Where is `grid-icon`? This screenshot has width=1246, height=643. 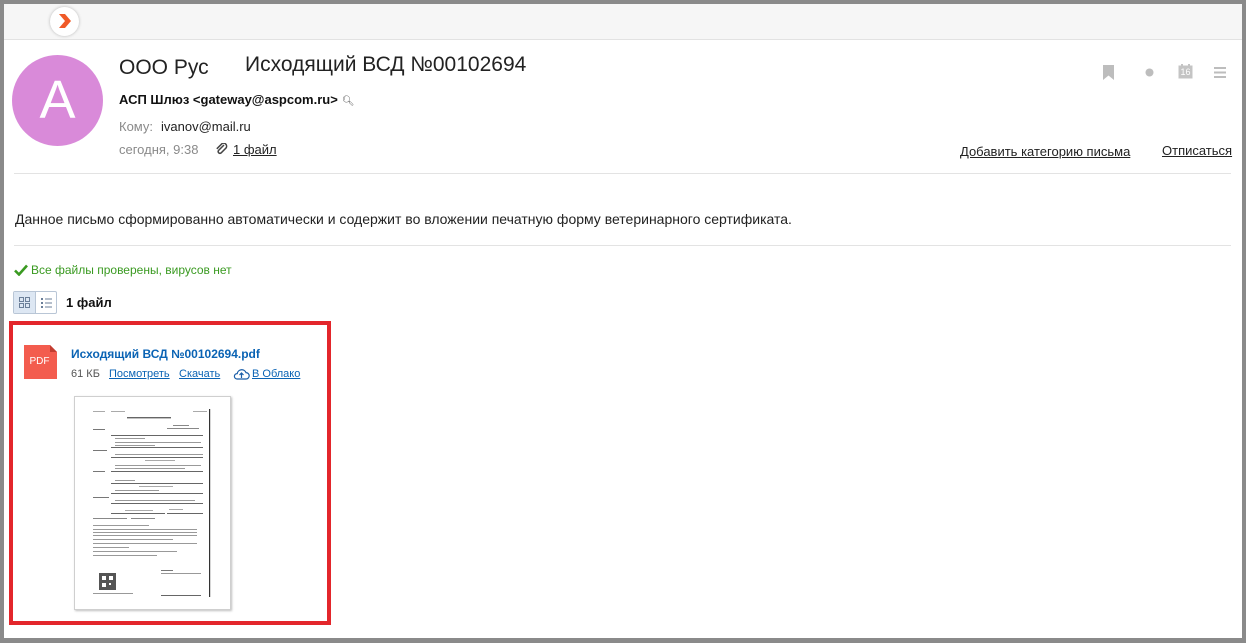 grid-icon is located at coordinates (24, 302).